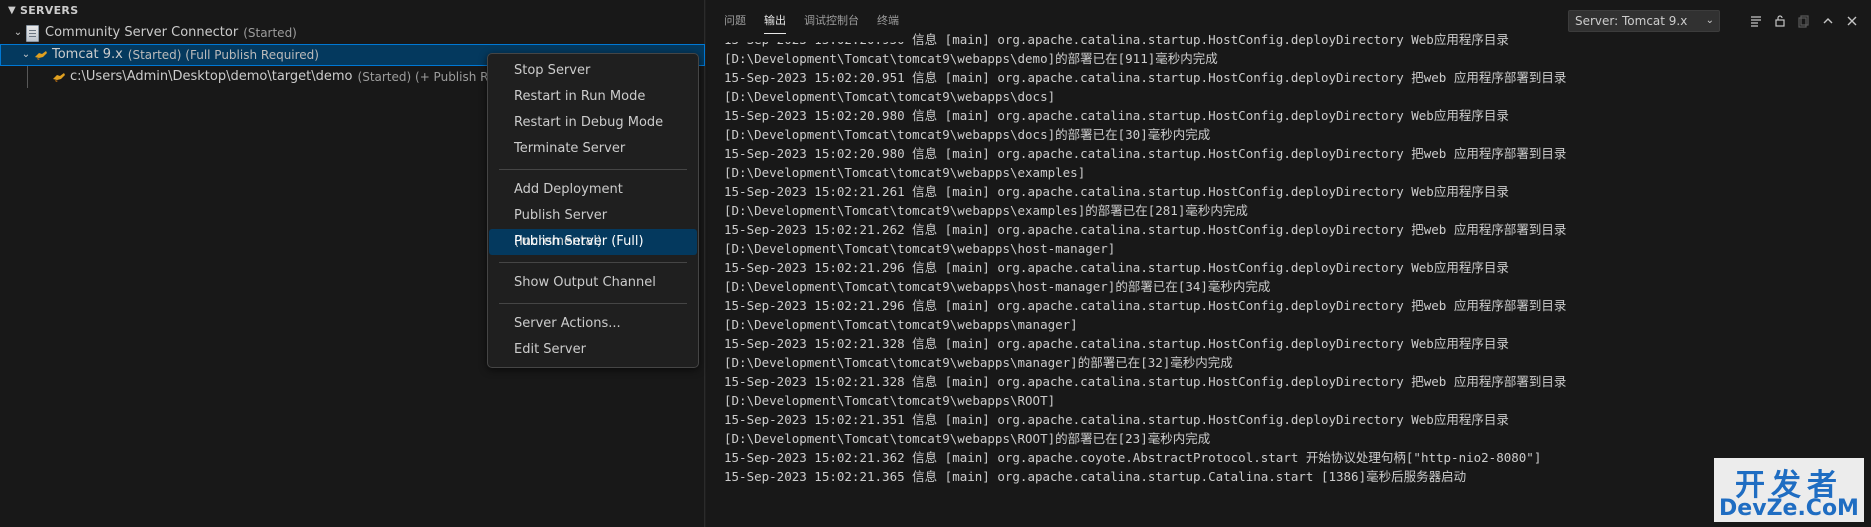  Describe the element at coordinates (1789, 508) in the screenshot. I see `watermark-en: DevZe.CoM` at that location.